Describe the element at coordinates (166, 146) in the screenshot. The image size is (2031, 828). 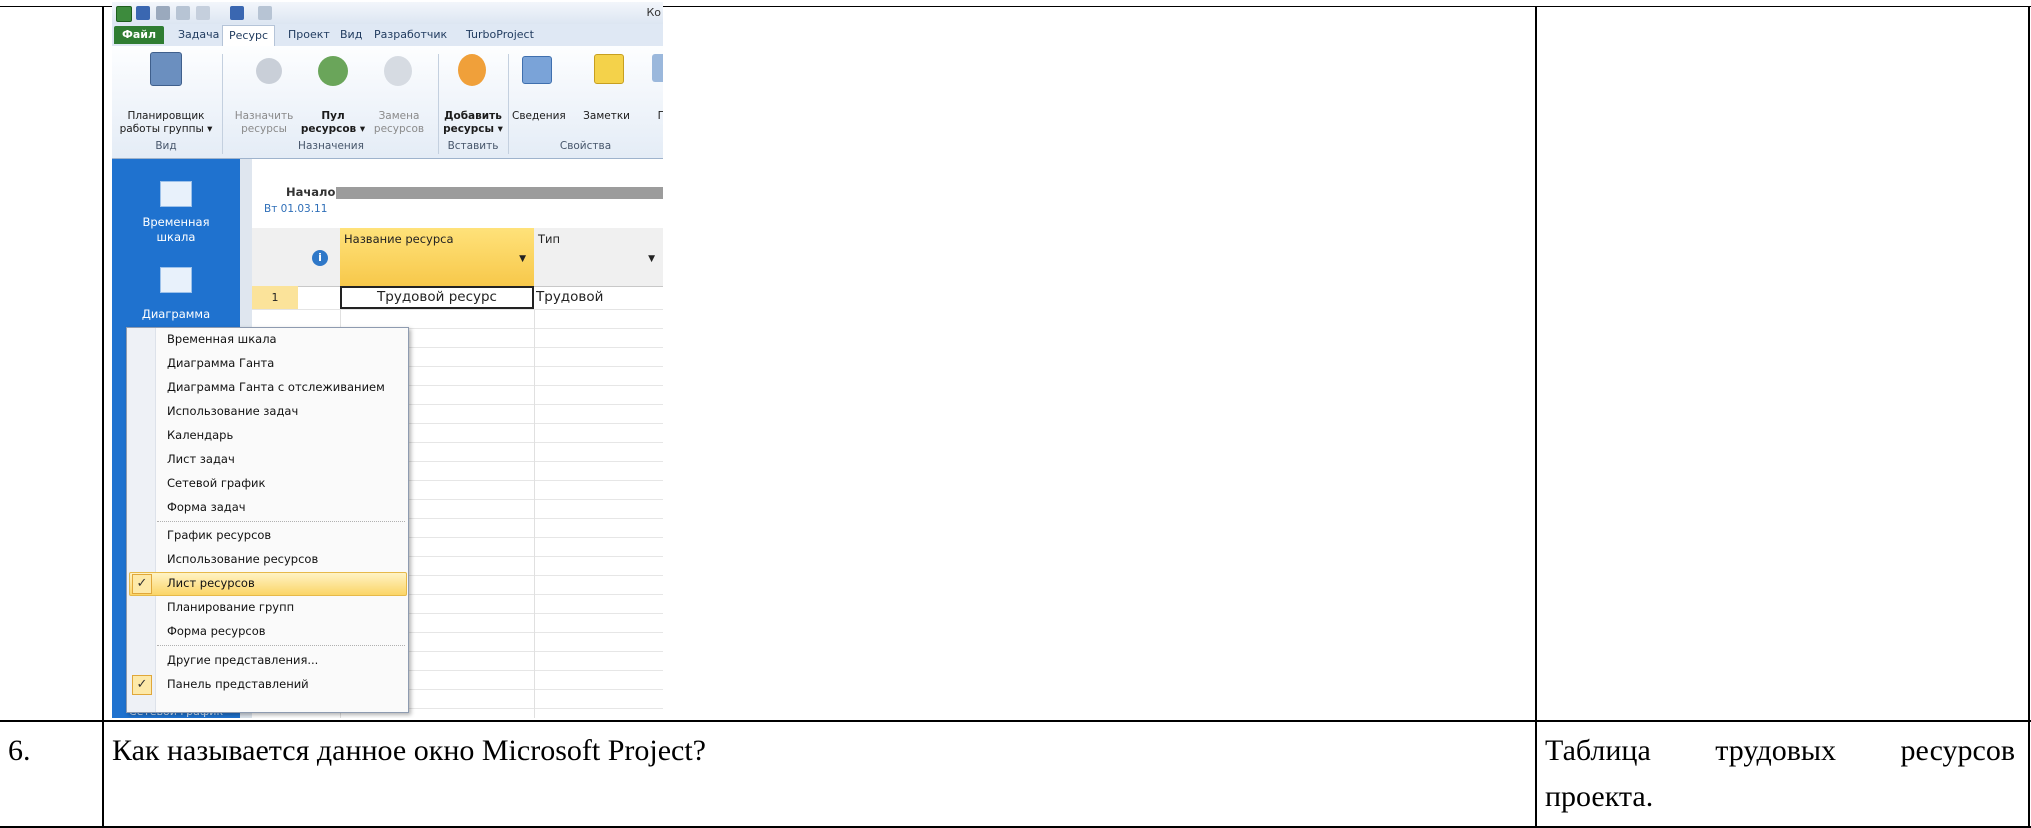
I see `group-label-view: Вид` at that location.